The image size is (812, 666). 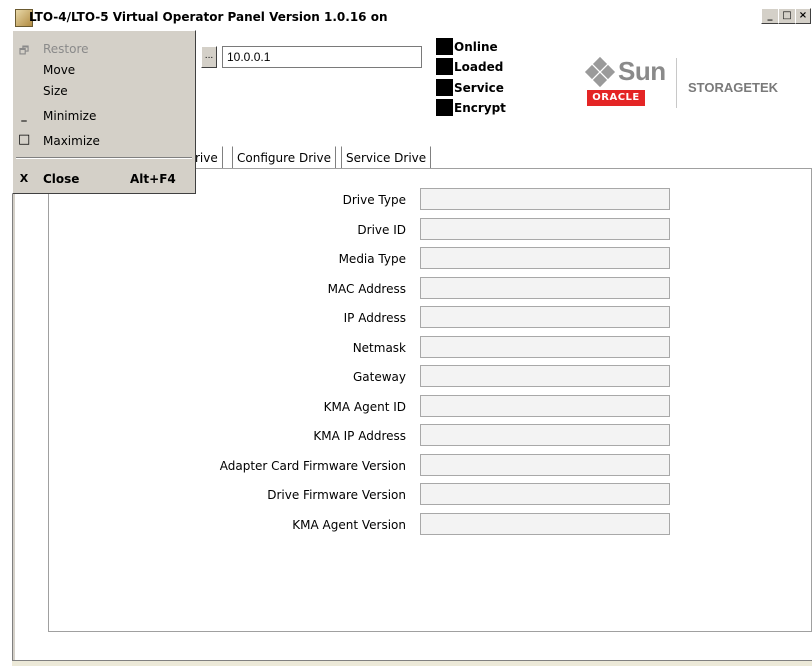 I want to click on menu-item-size: Size, so click(x=104, y=91).